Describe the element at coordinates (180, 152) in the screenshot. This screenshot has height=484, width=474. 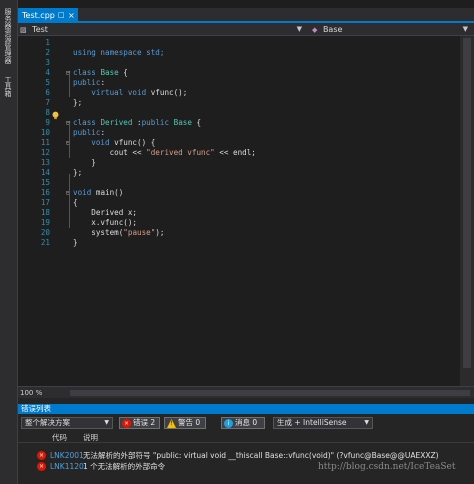
I see `code-token: "derived vfunc"` at that location.